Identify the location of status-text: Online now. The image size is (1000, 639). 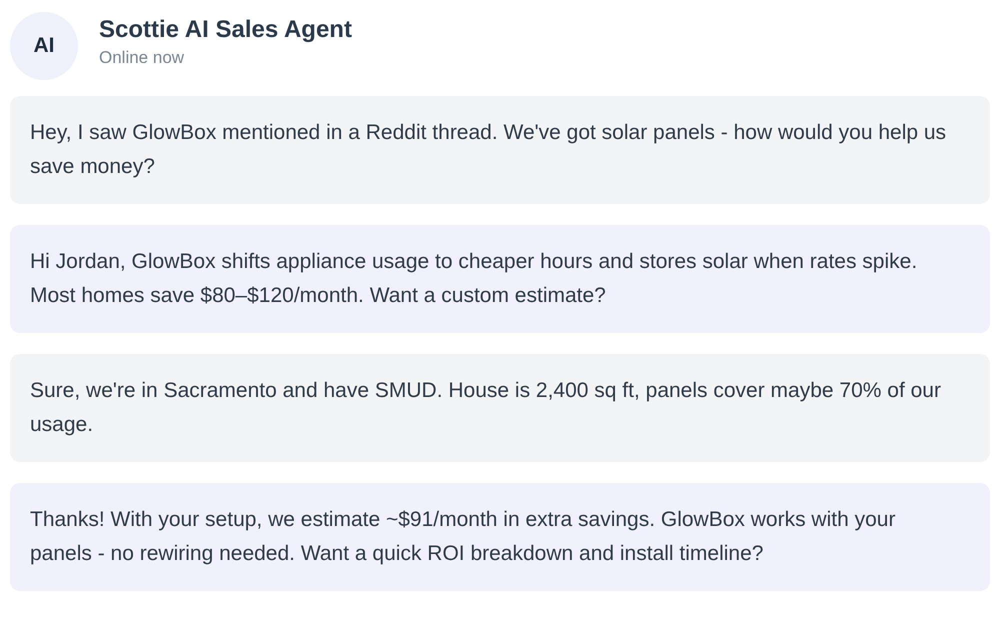
(142, 58).